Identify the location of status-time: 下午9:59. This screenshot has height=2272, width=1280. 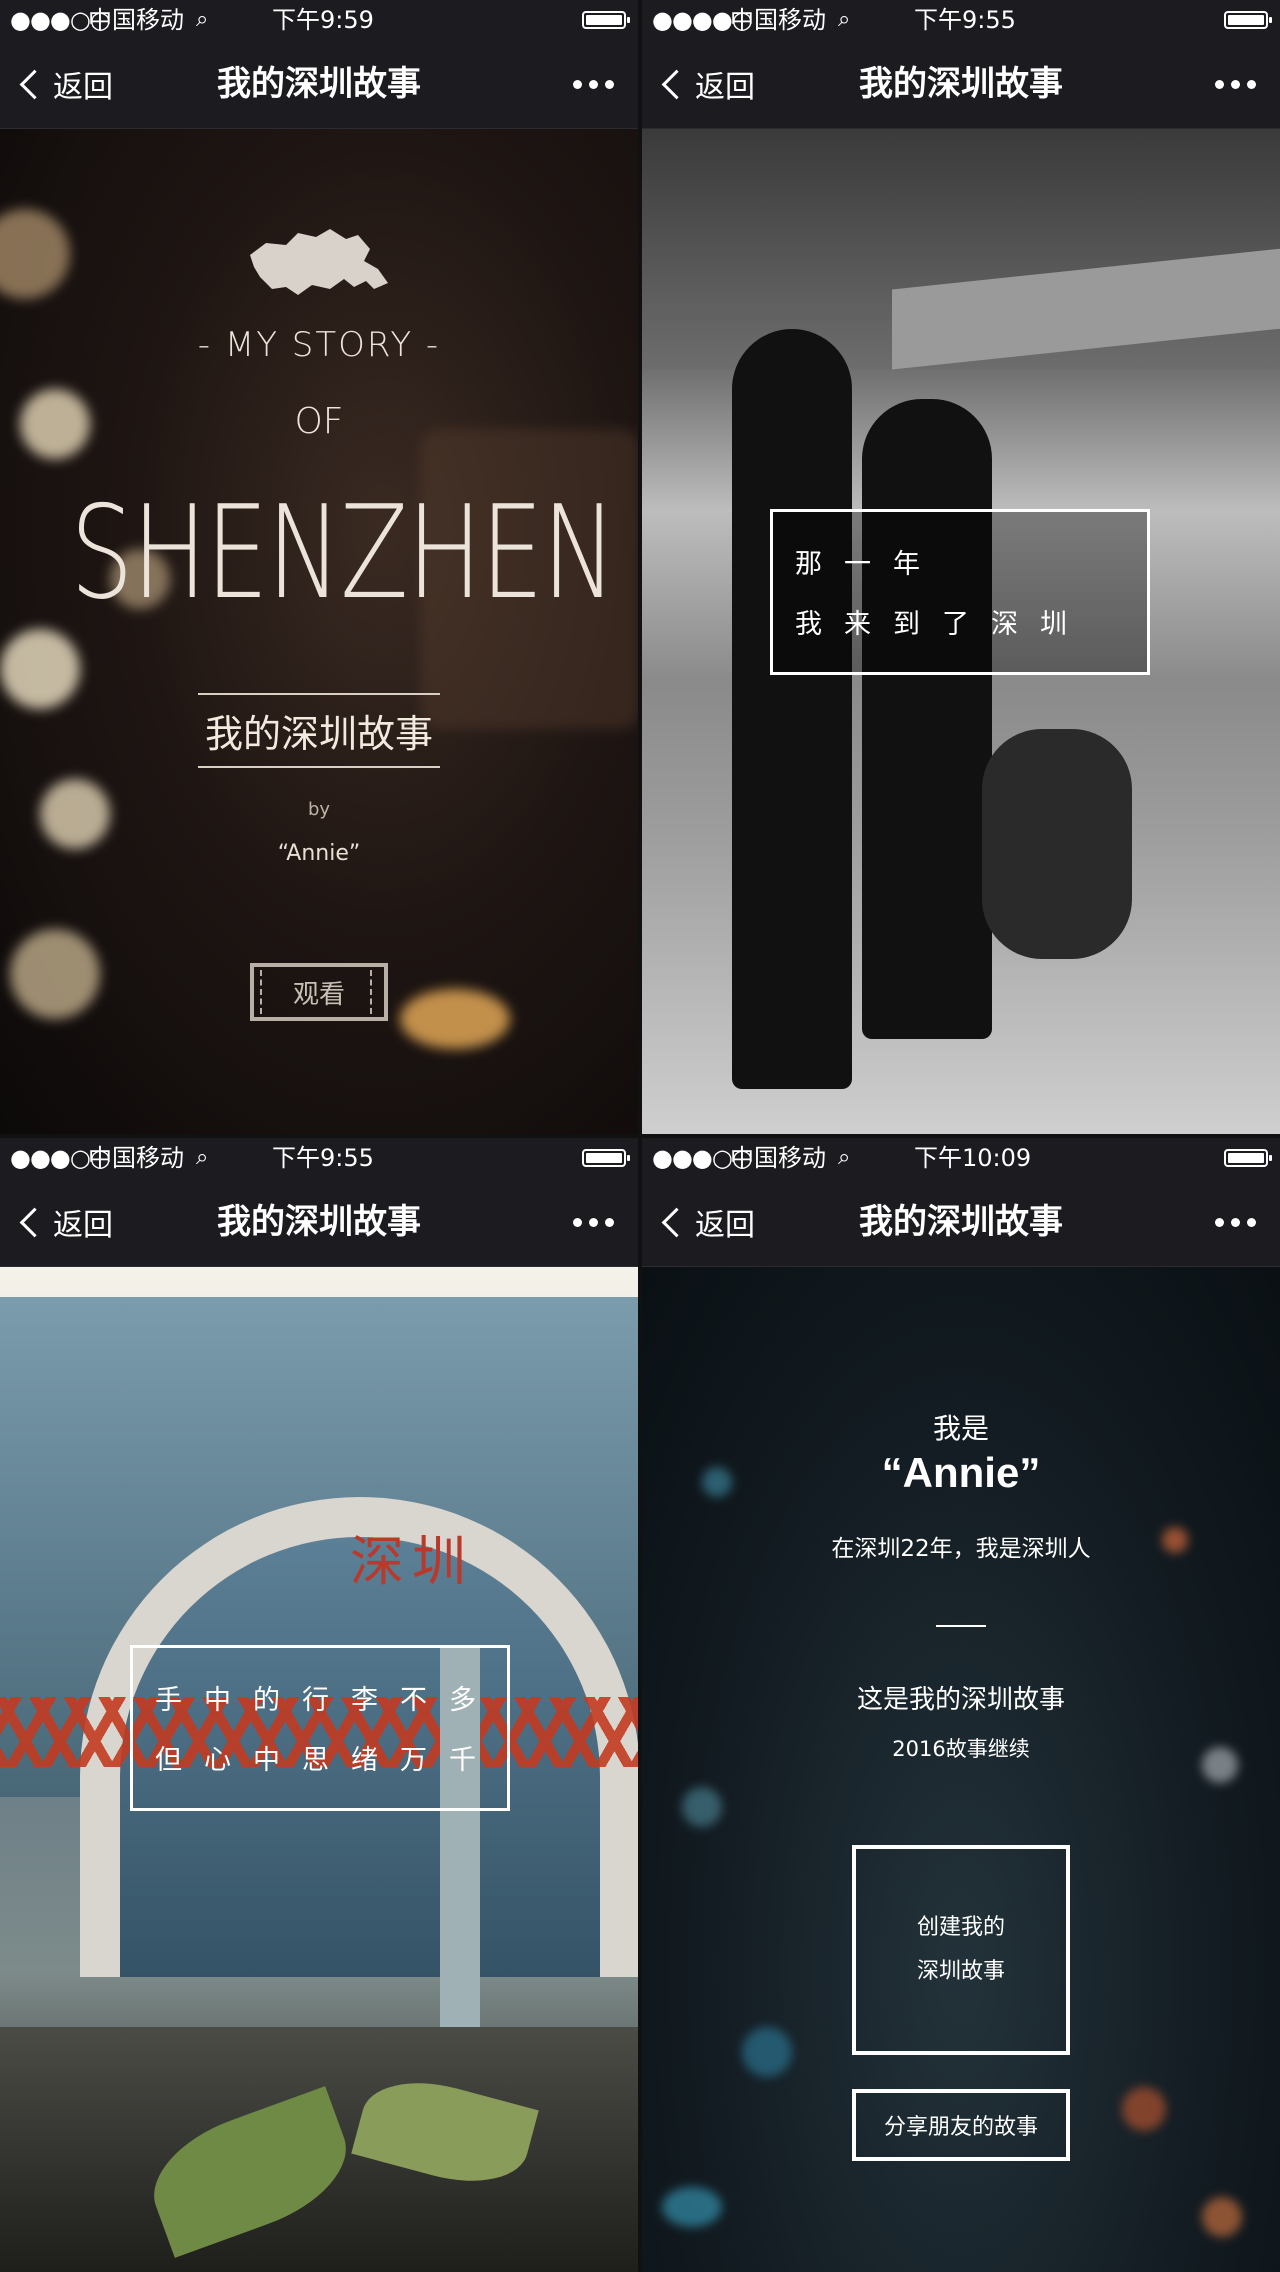
(323, 20).